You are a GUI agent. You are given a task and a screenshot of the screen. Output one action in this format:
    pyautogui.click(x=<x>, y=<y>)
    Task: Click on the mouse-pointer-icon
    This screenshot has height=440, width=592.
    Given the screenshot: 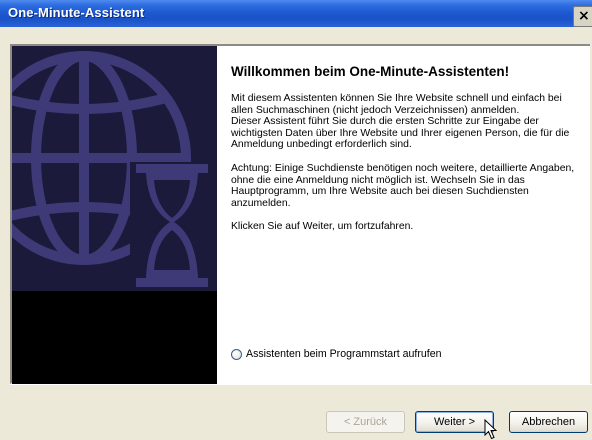 What is the action you would take?
    pyautogui.click(x=491, y=429)
    